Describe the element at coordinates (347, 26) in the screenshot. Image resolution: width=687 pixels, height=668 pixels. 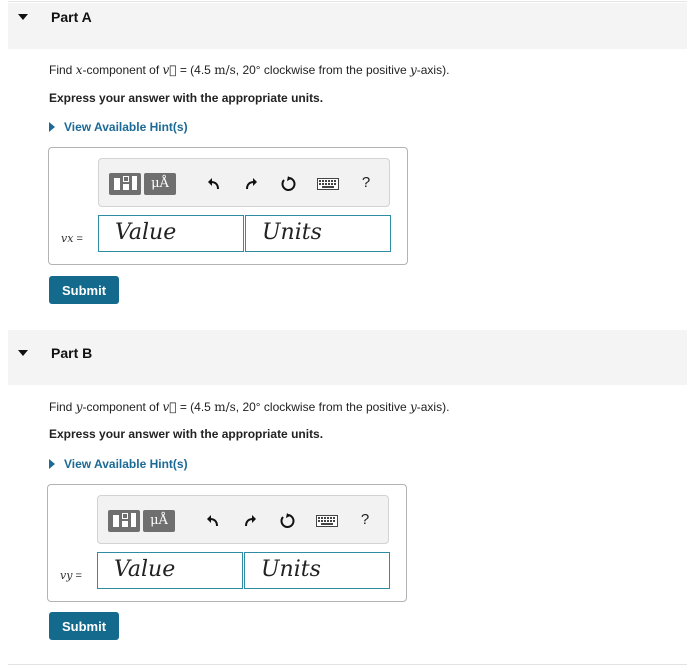
I see `part-a-header` at that location.